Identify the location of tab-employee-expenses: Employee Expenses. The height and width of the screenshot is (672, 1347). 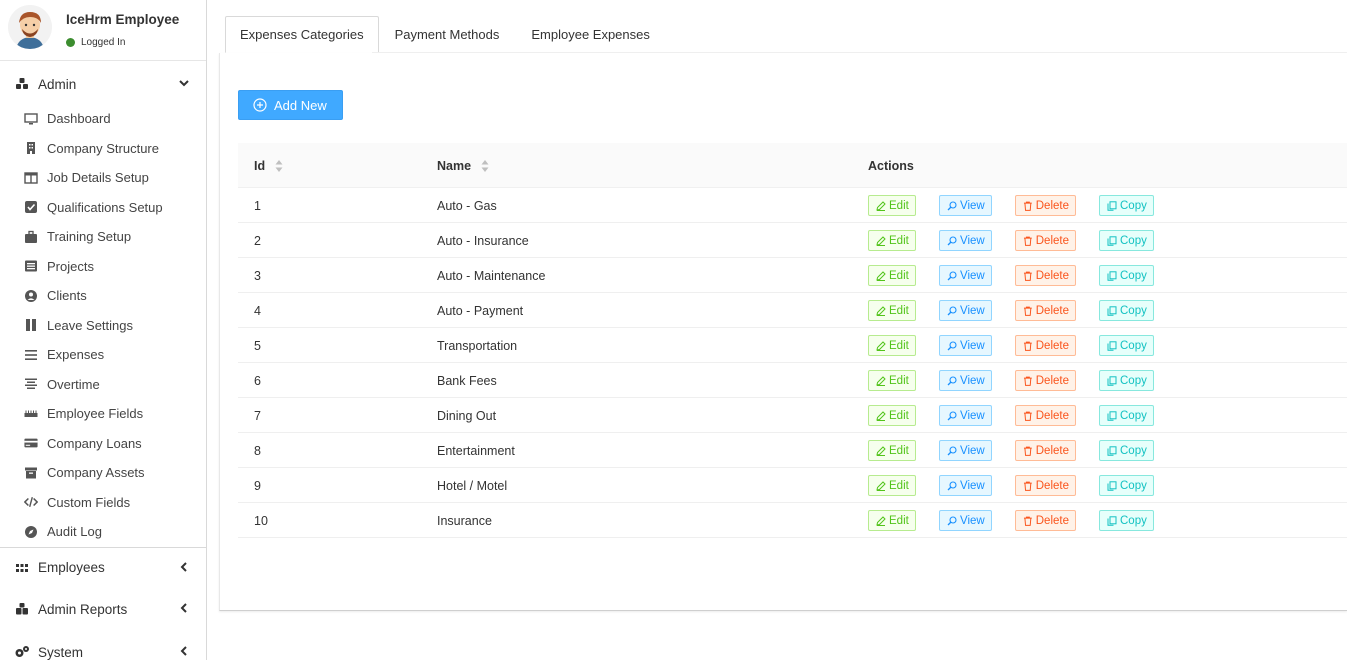
(590, 34).